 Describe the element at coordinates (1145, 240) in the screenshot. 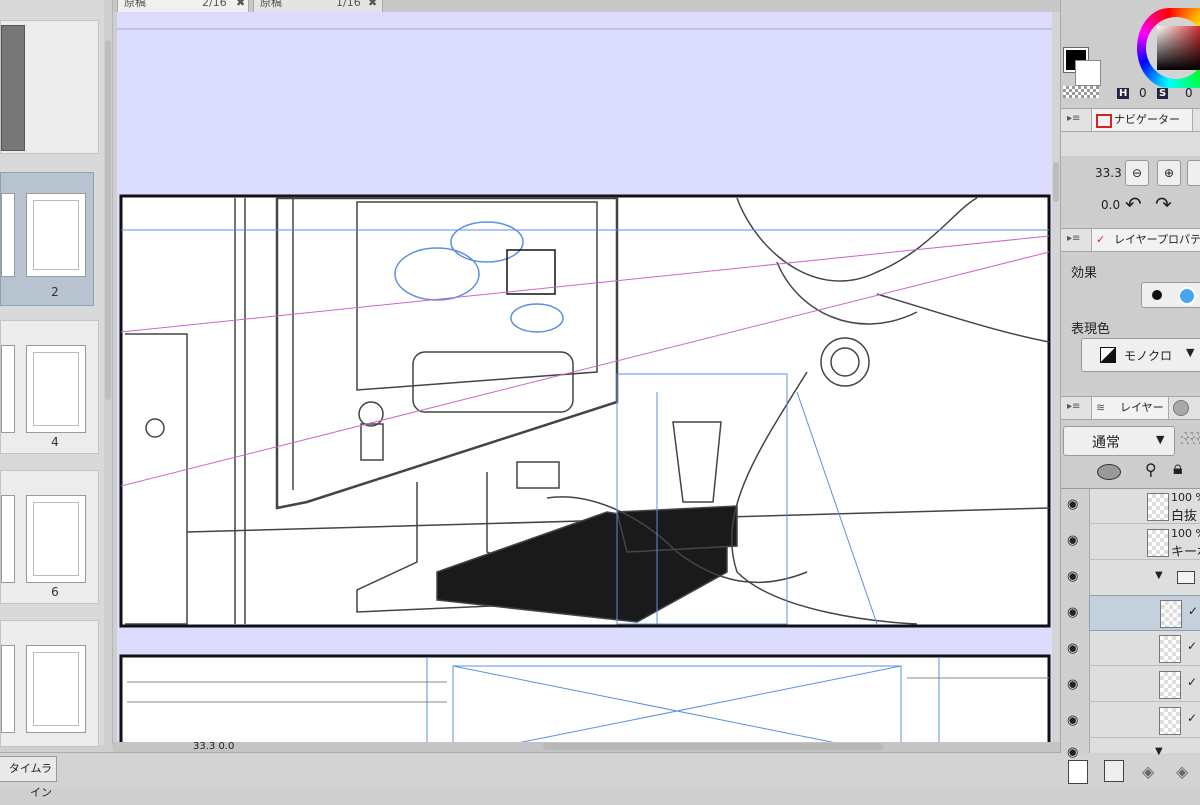

I see `tab-layer-properties: ✓ レイヤープロパティ` at that location.